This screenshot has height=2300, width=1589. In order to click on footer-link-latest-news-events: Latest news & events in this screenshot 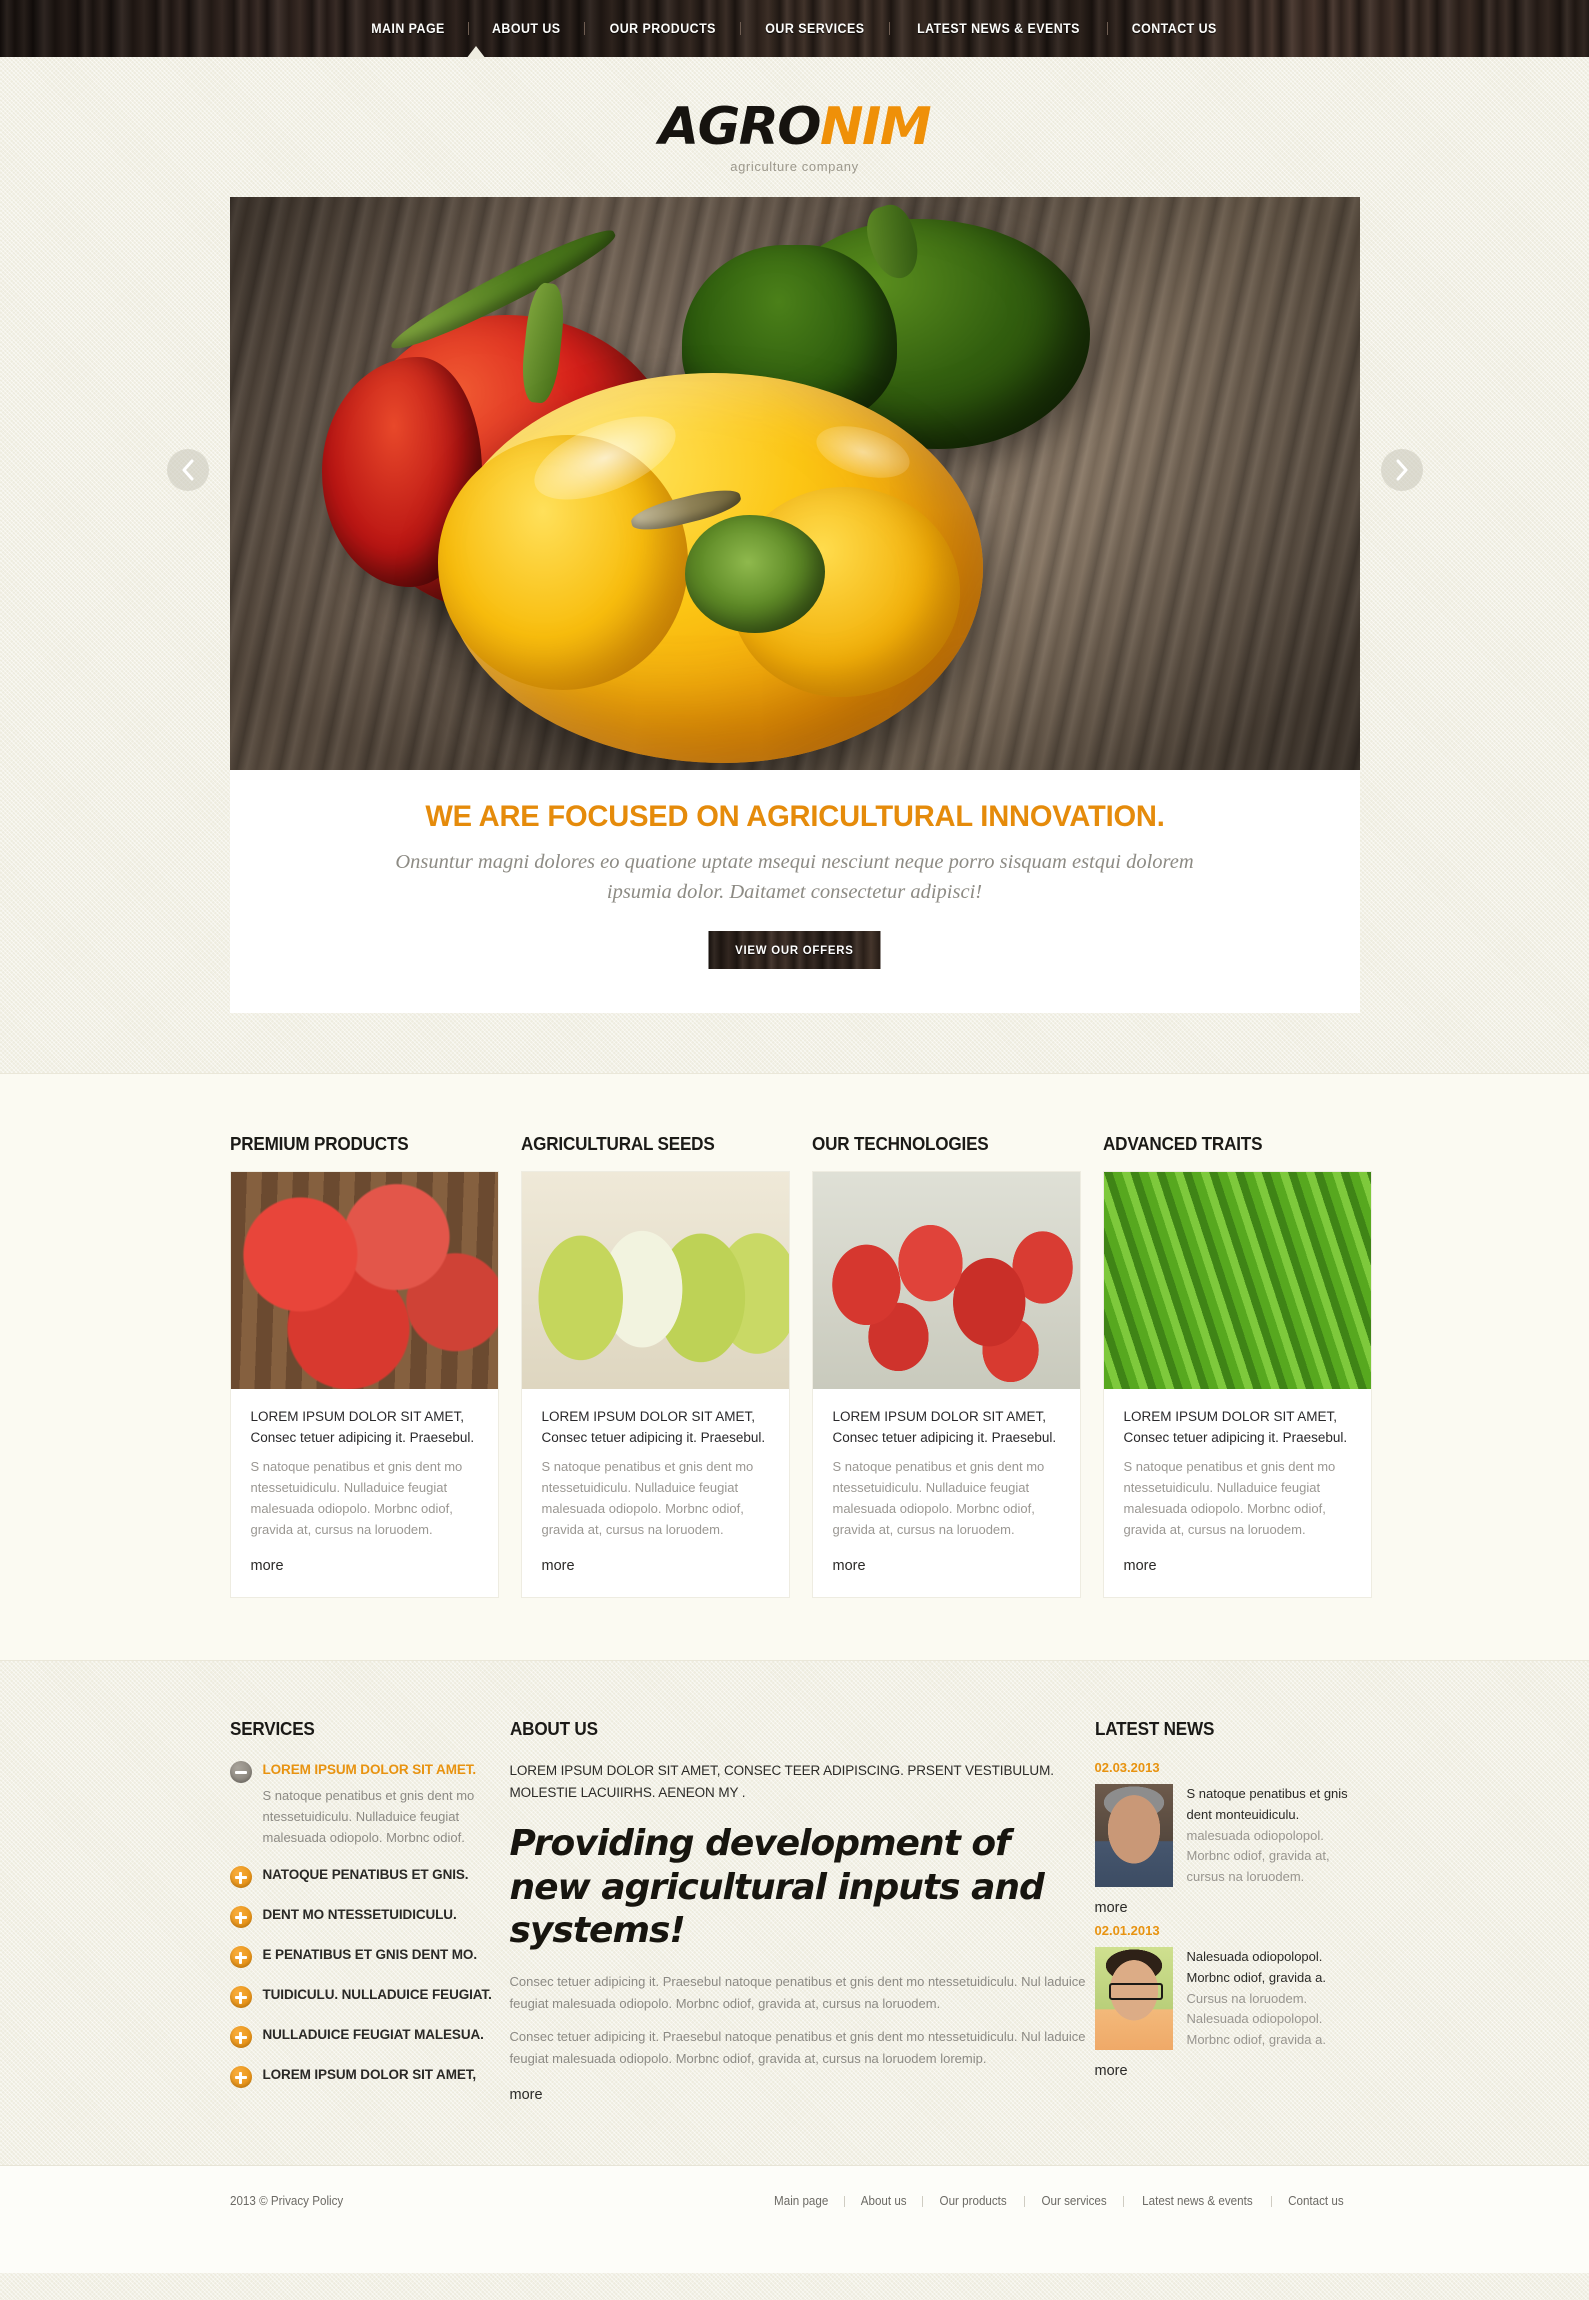, I will do `click(1197, 2201)`.